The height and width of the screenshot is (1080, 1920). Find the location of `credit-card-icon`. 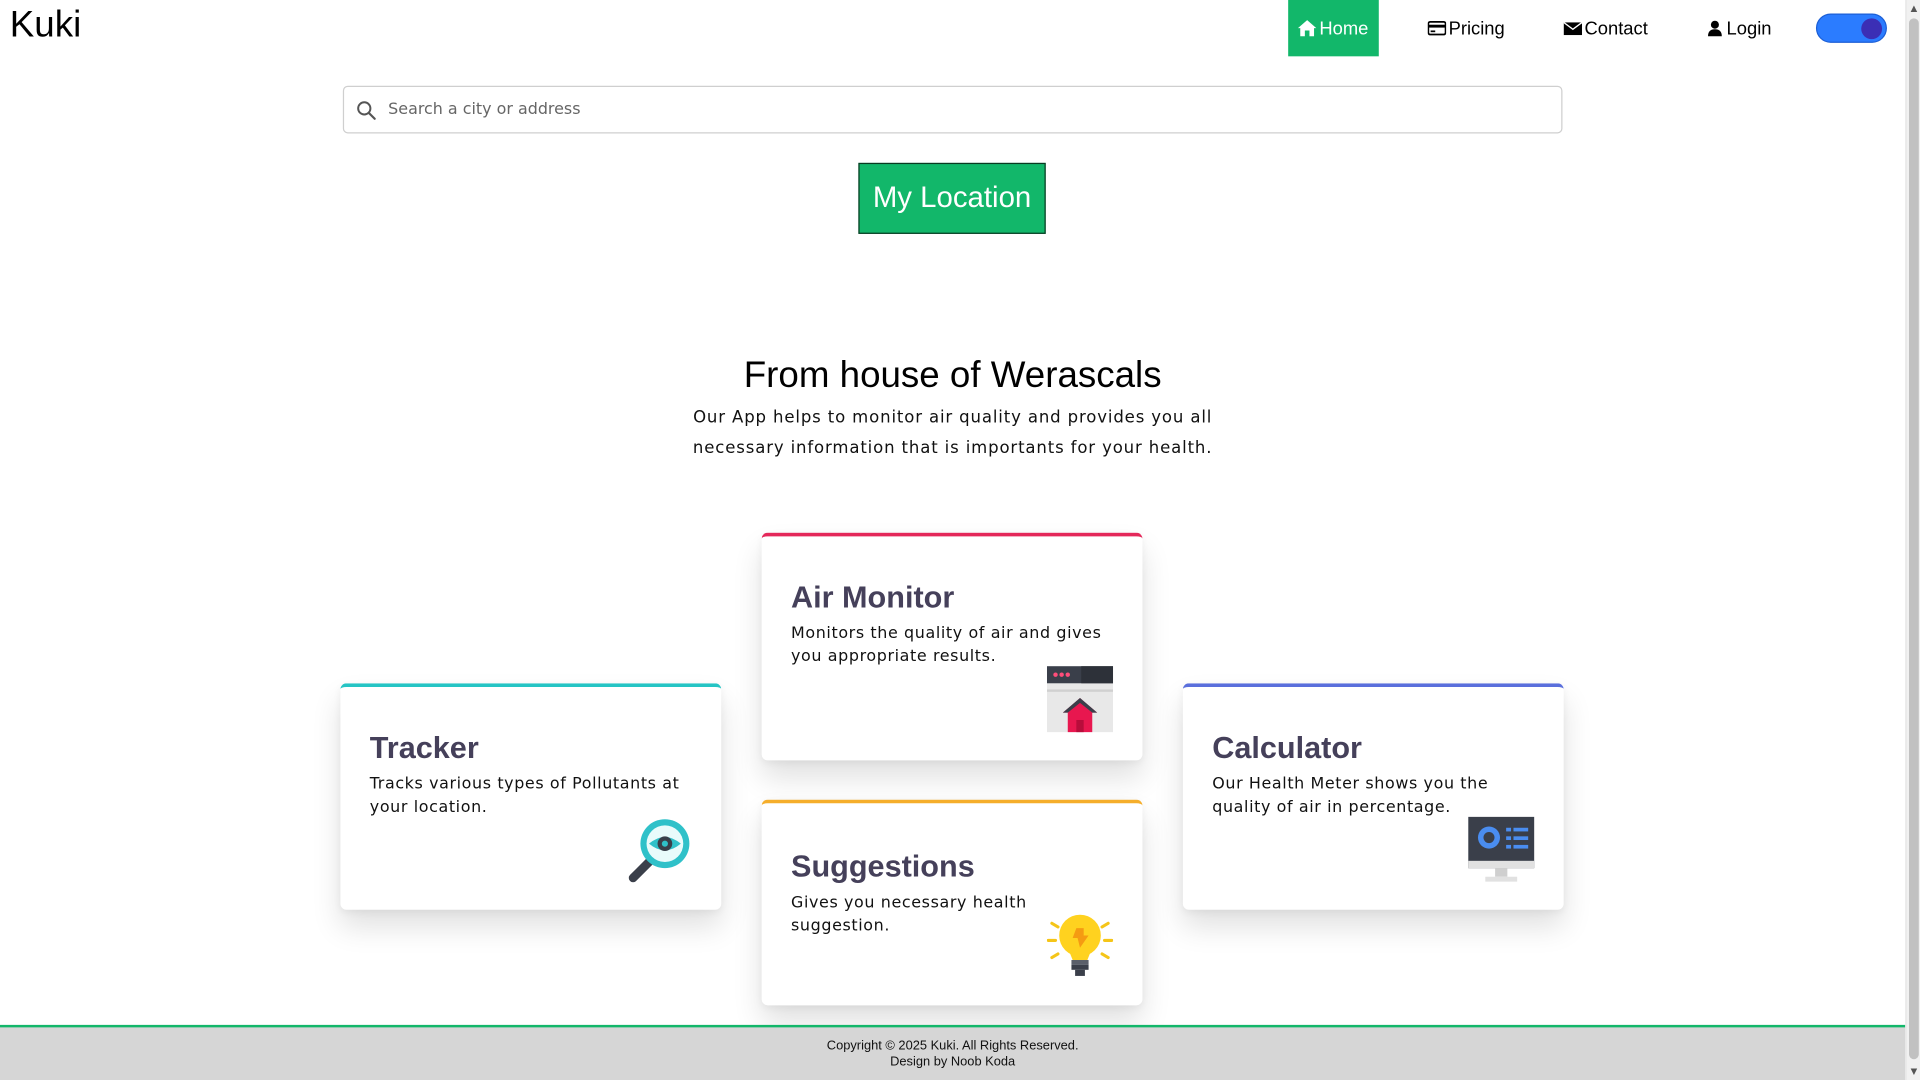

credit-card-icon is located at coordinates (1437, 28).